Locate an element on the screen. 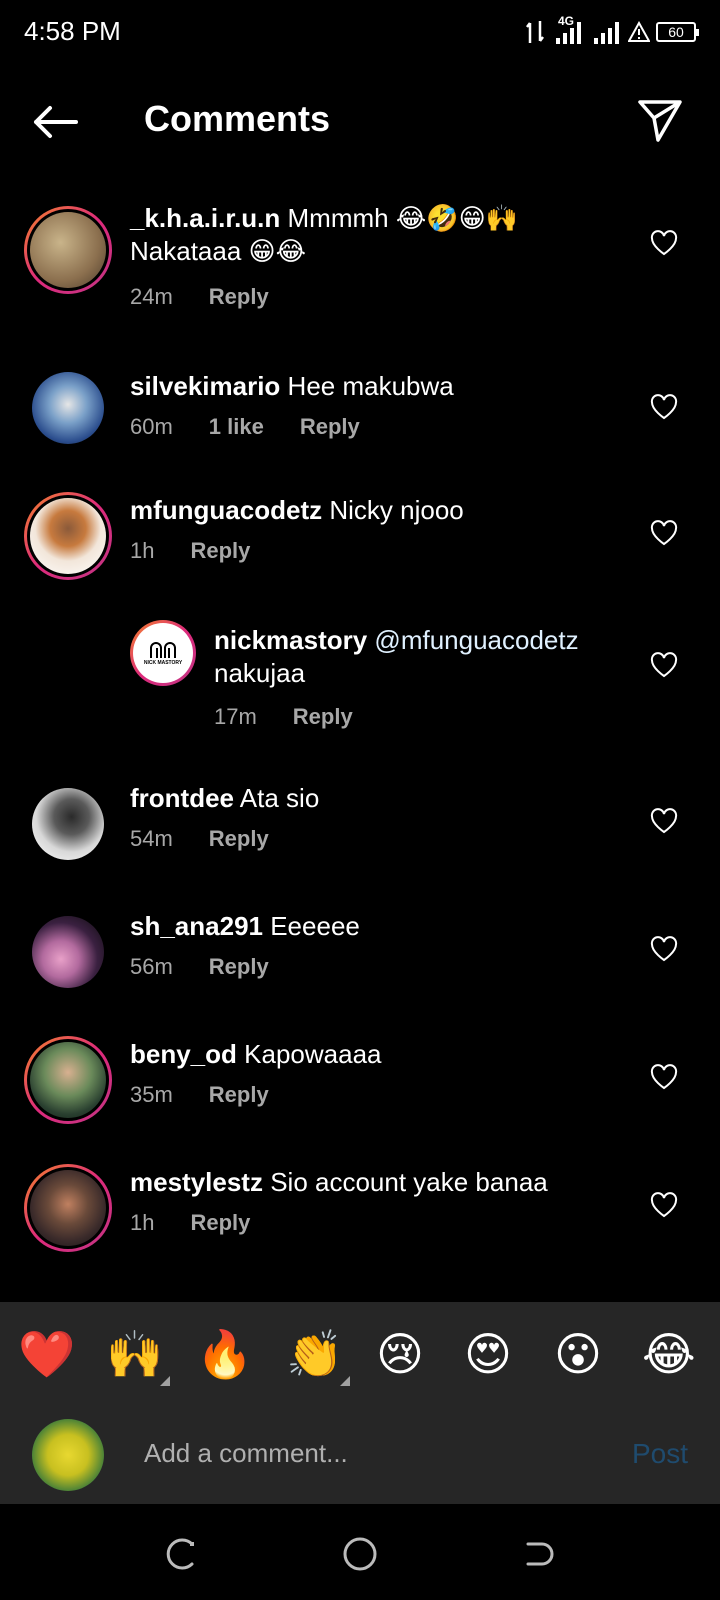 The width and height of the screenshot is (720, 1600). comment-username: nickmastory is located at coordinates (290, 640).